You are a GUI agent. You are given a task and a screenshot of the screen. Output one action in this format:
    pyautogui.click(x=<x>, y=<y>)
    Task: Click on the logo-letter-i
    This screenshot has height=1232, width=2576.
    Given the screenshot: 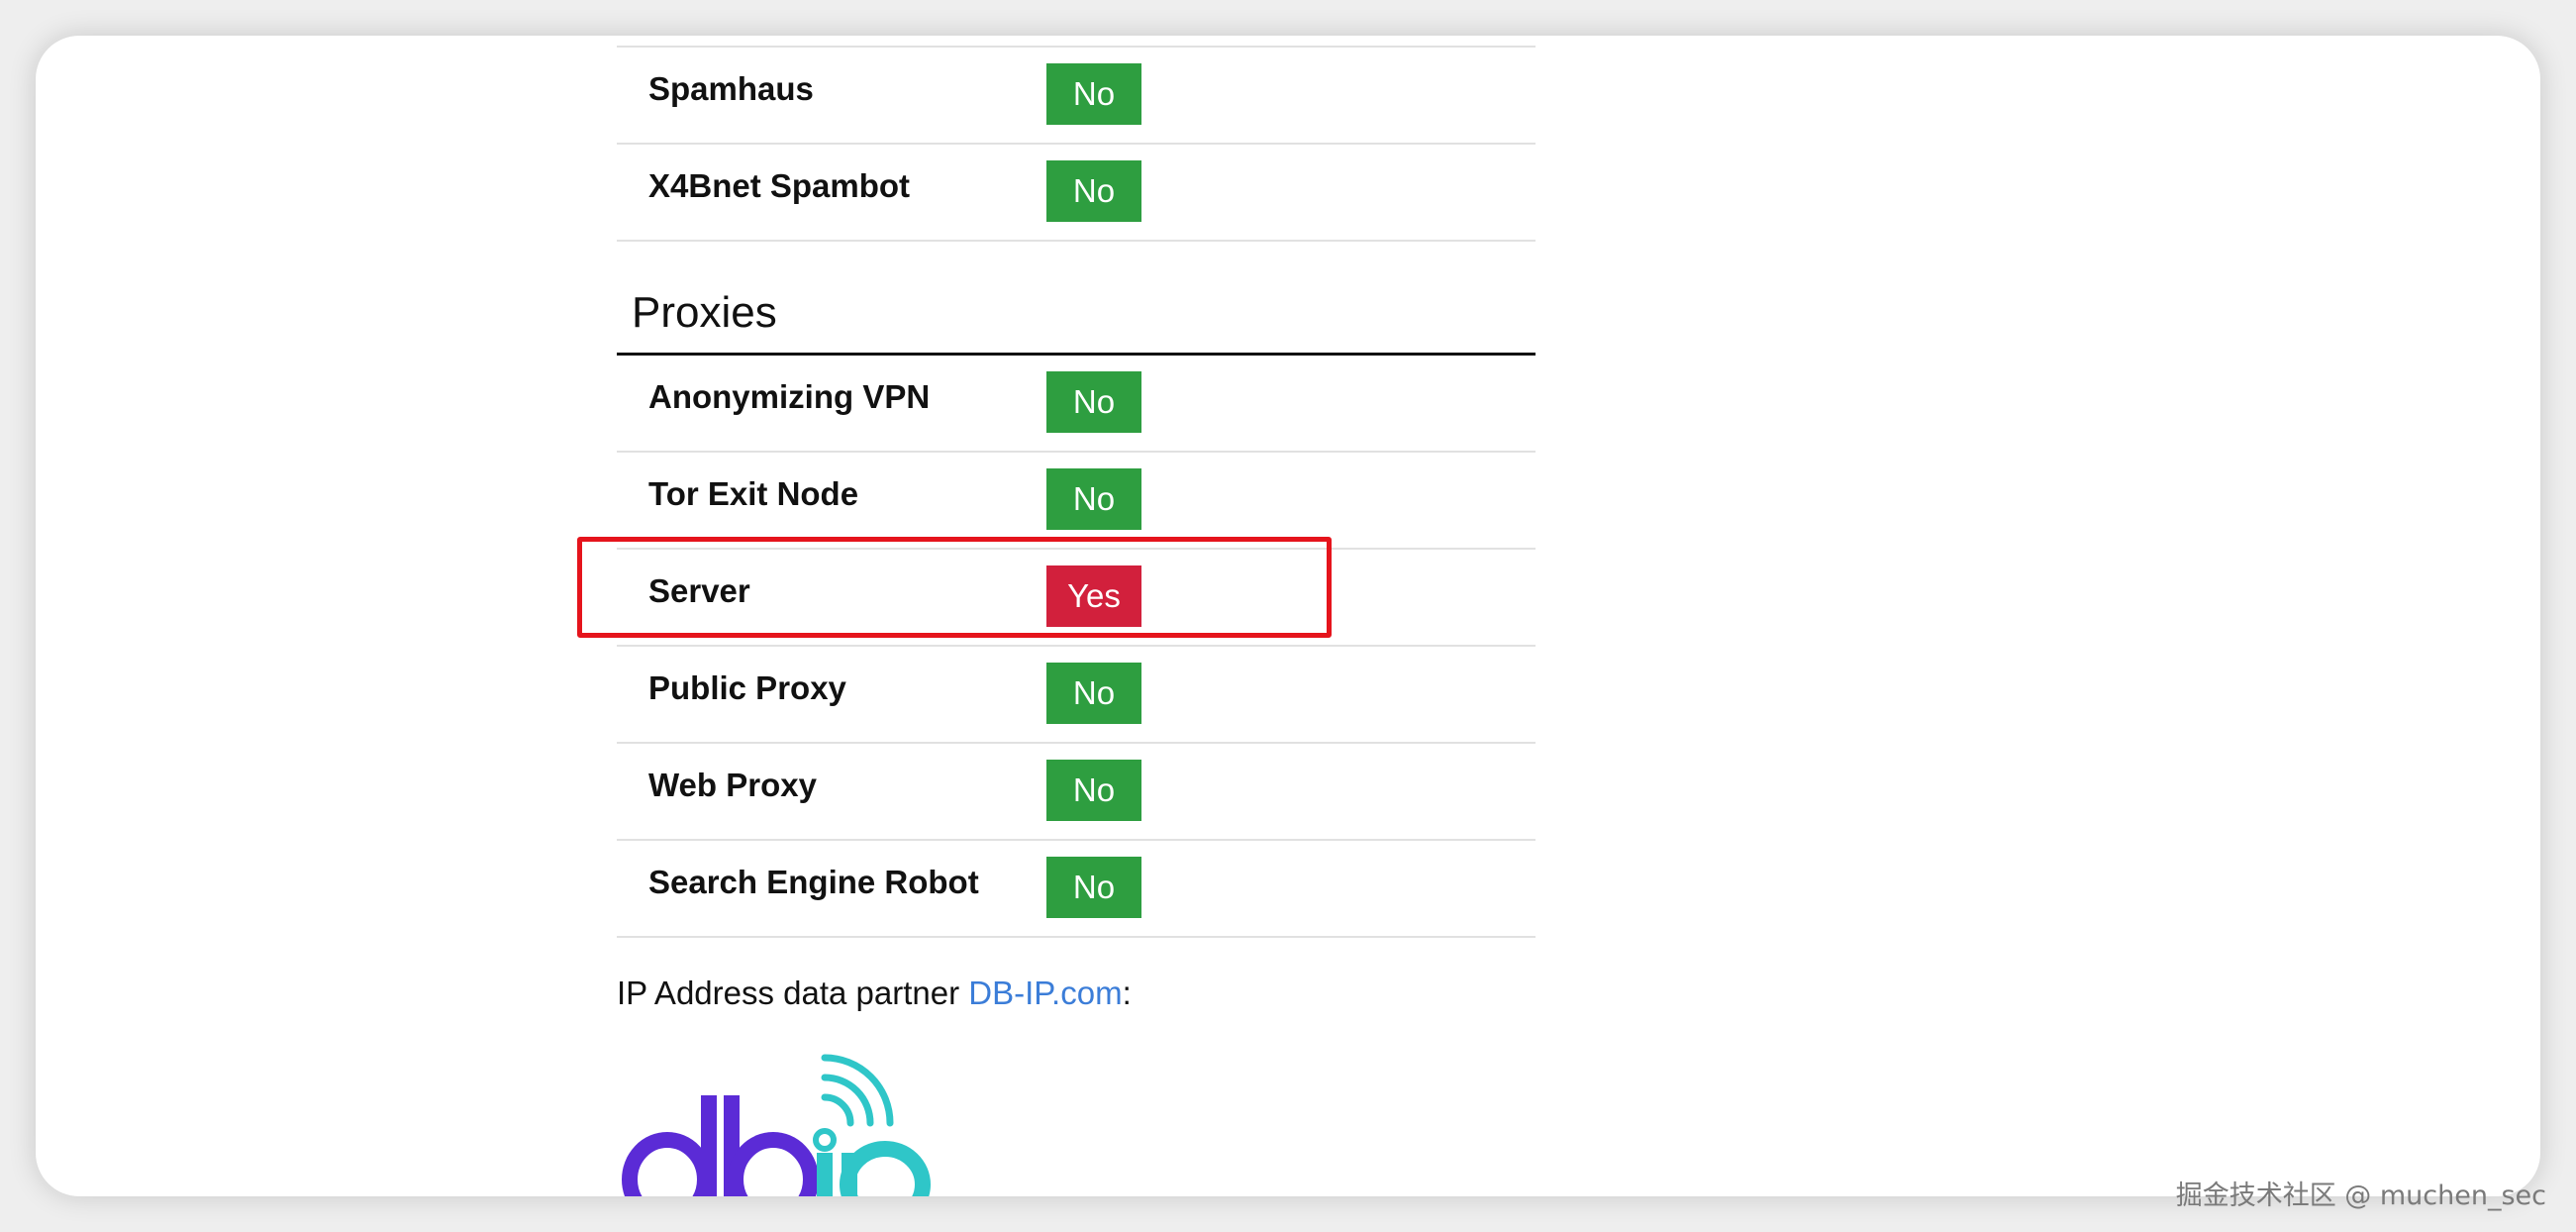 What is the action you would take?
    pyautogui.click(x=825, y=1174)
    